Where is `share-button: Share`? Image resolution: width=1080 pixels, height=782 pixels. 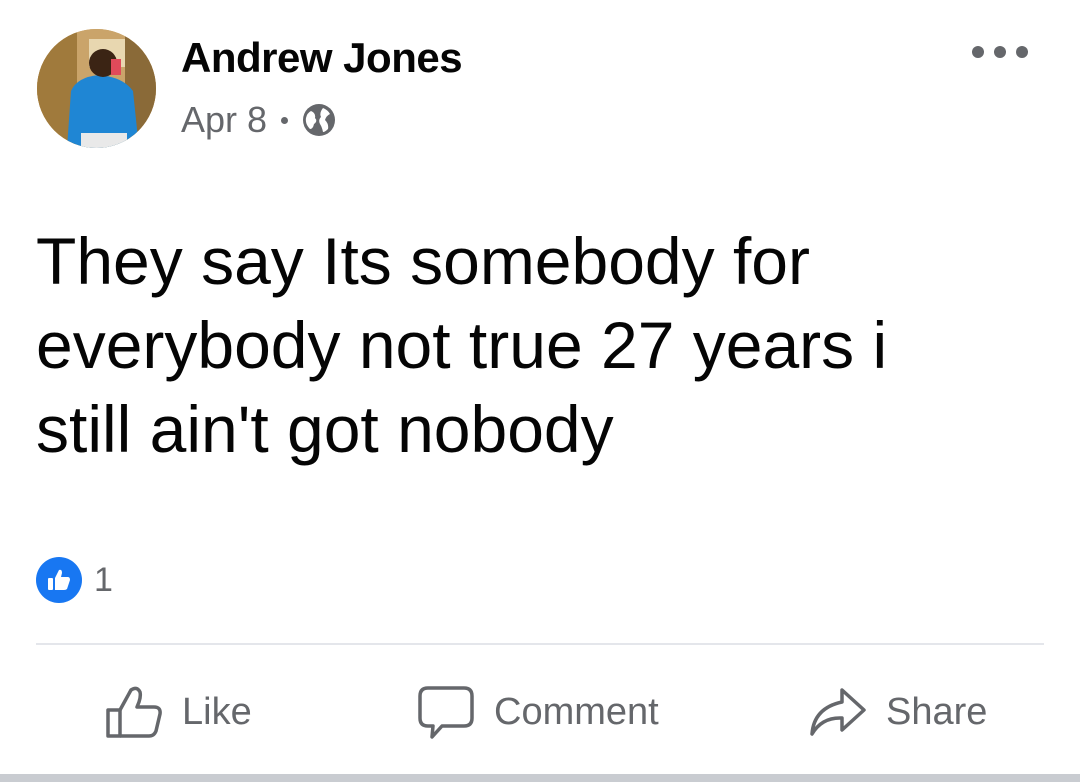 share-button: Share is located at coordinates (897, 712).